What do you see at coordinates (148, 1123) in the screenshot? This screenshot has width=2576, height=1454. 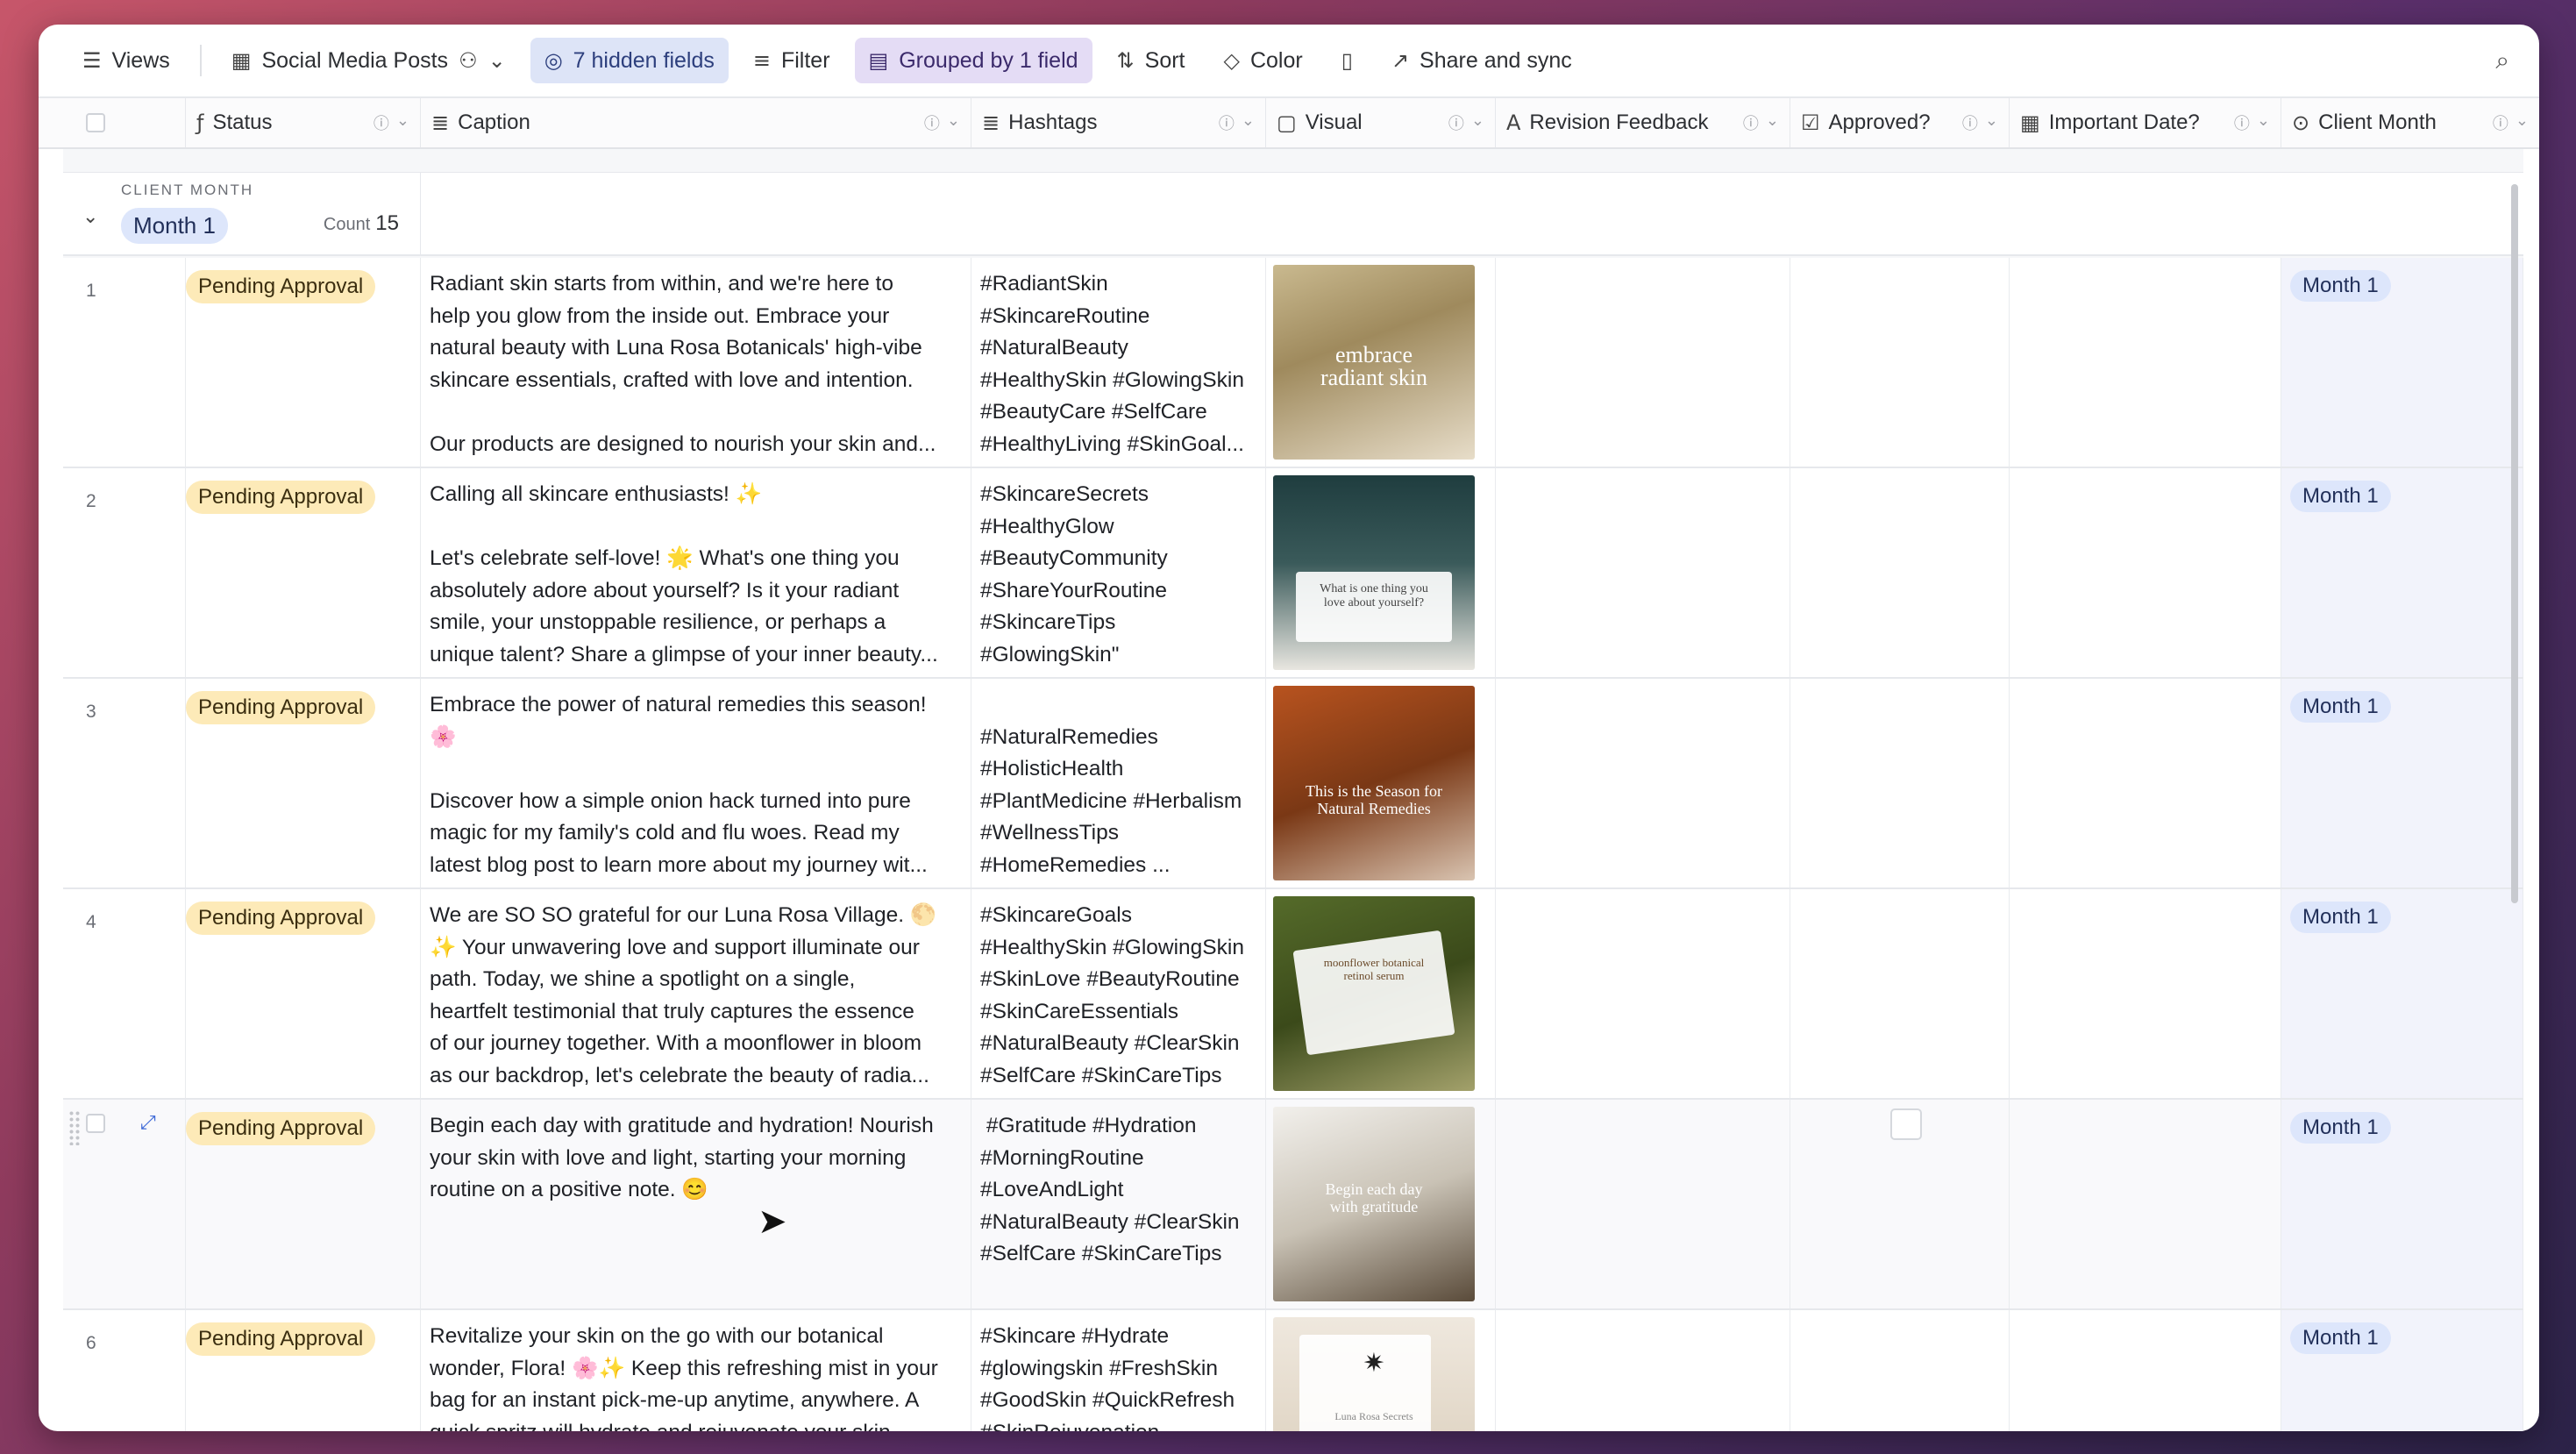 I see `expand-record-icon: ⤢` at bounding box center [148, 1123].